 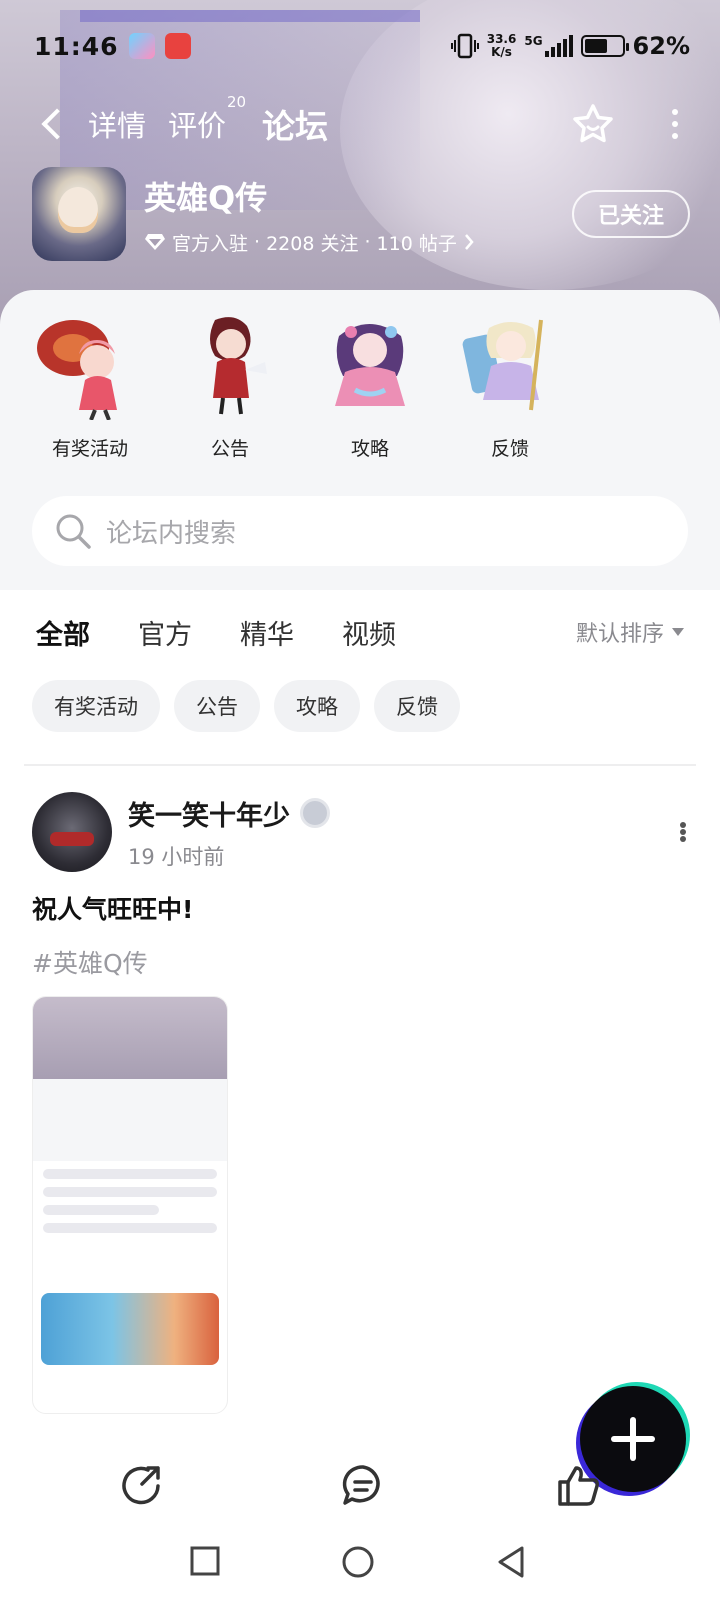 I want to click on post-header: 笑一笑十年少 19 小时前, so click(x=360, y=832).